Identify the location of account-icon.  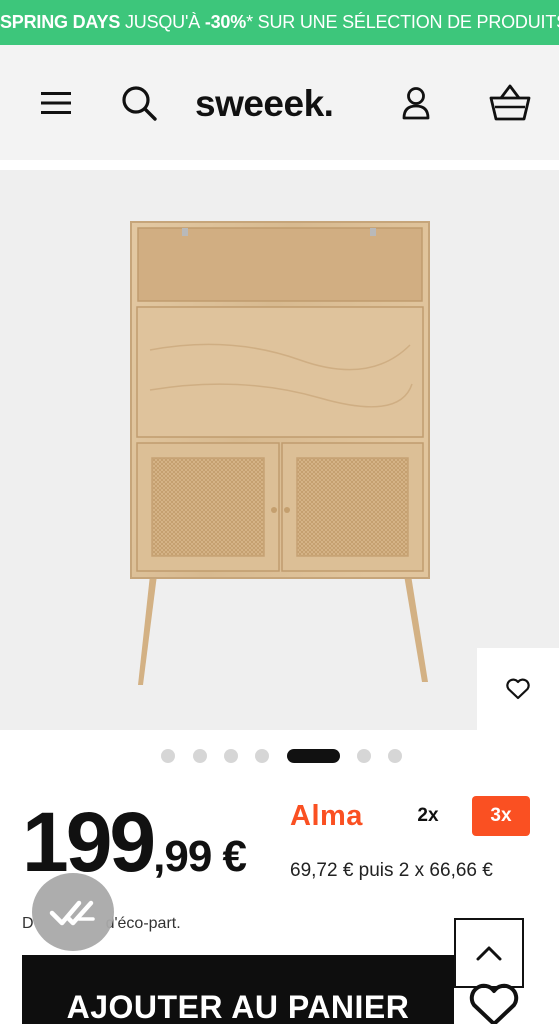
(416, 102).